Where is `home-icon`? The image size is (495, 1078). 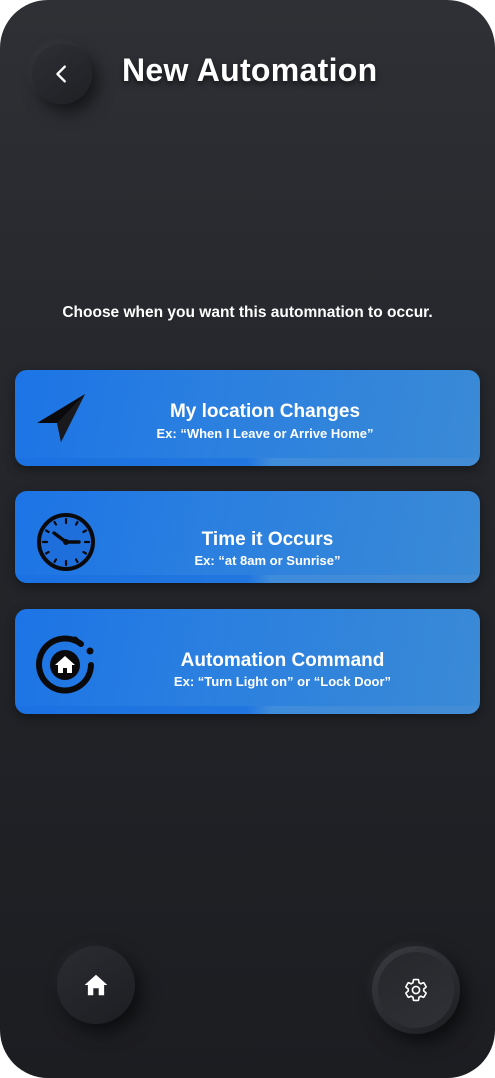 home-icon is located at coordinates (96, 985).